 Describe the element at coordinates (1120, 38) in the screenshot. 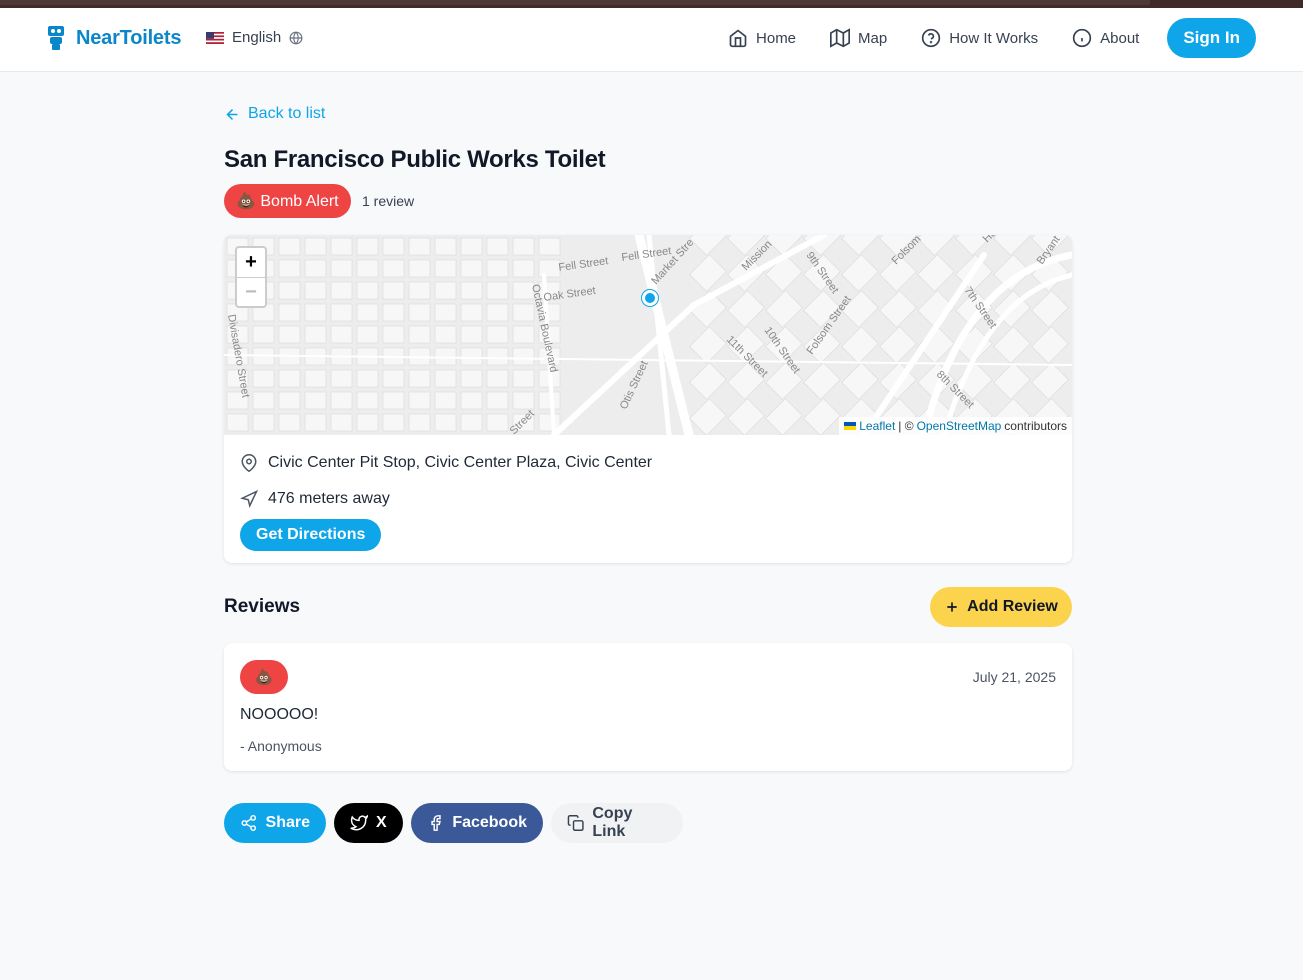

I see `nav-about-label: About` at that location.